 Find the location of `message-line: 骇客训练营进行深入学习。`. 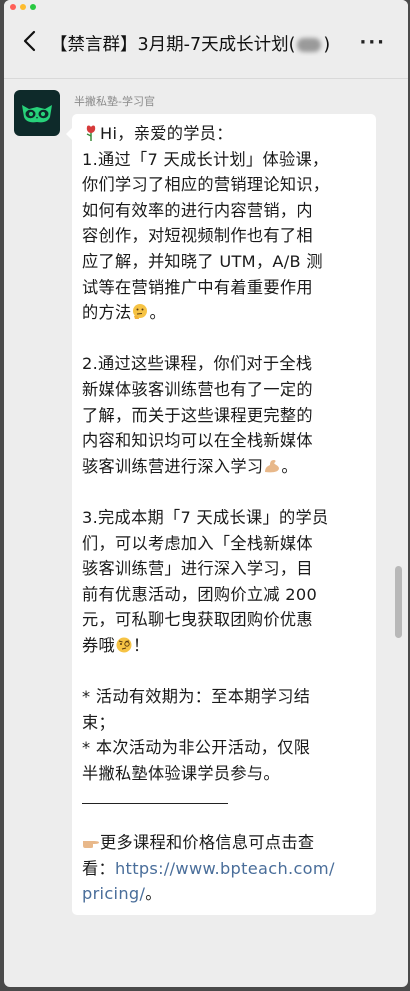

message-line: 骇客训练营进行深入学习。 is located at coordinates (190, 466).